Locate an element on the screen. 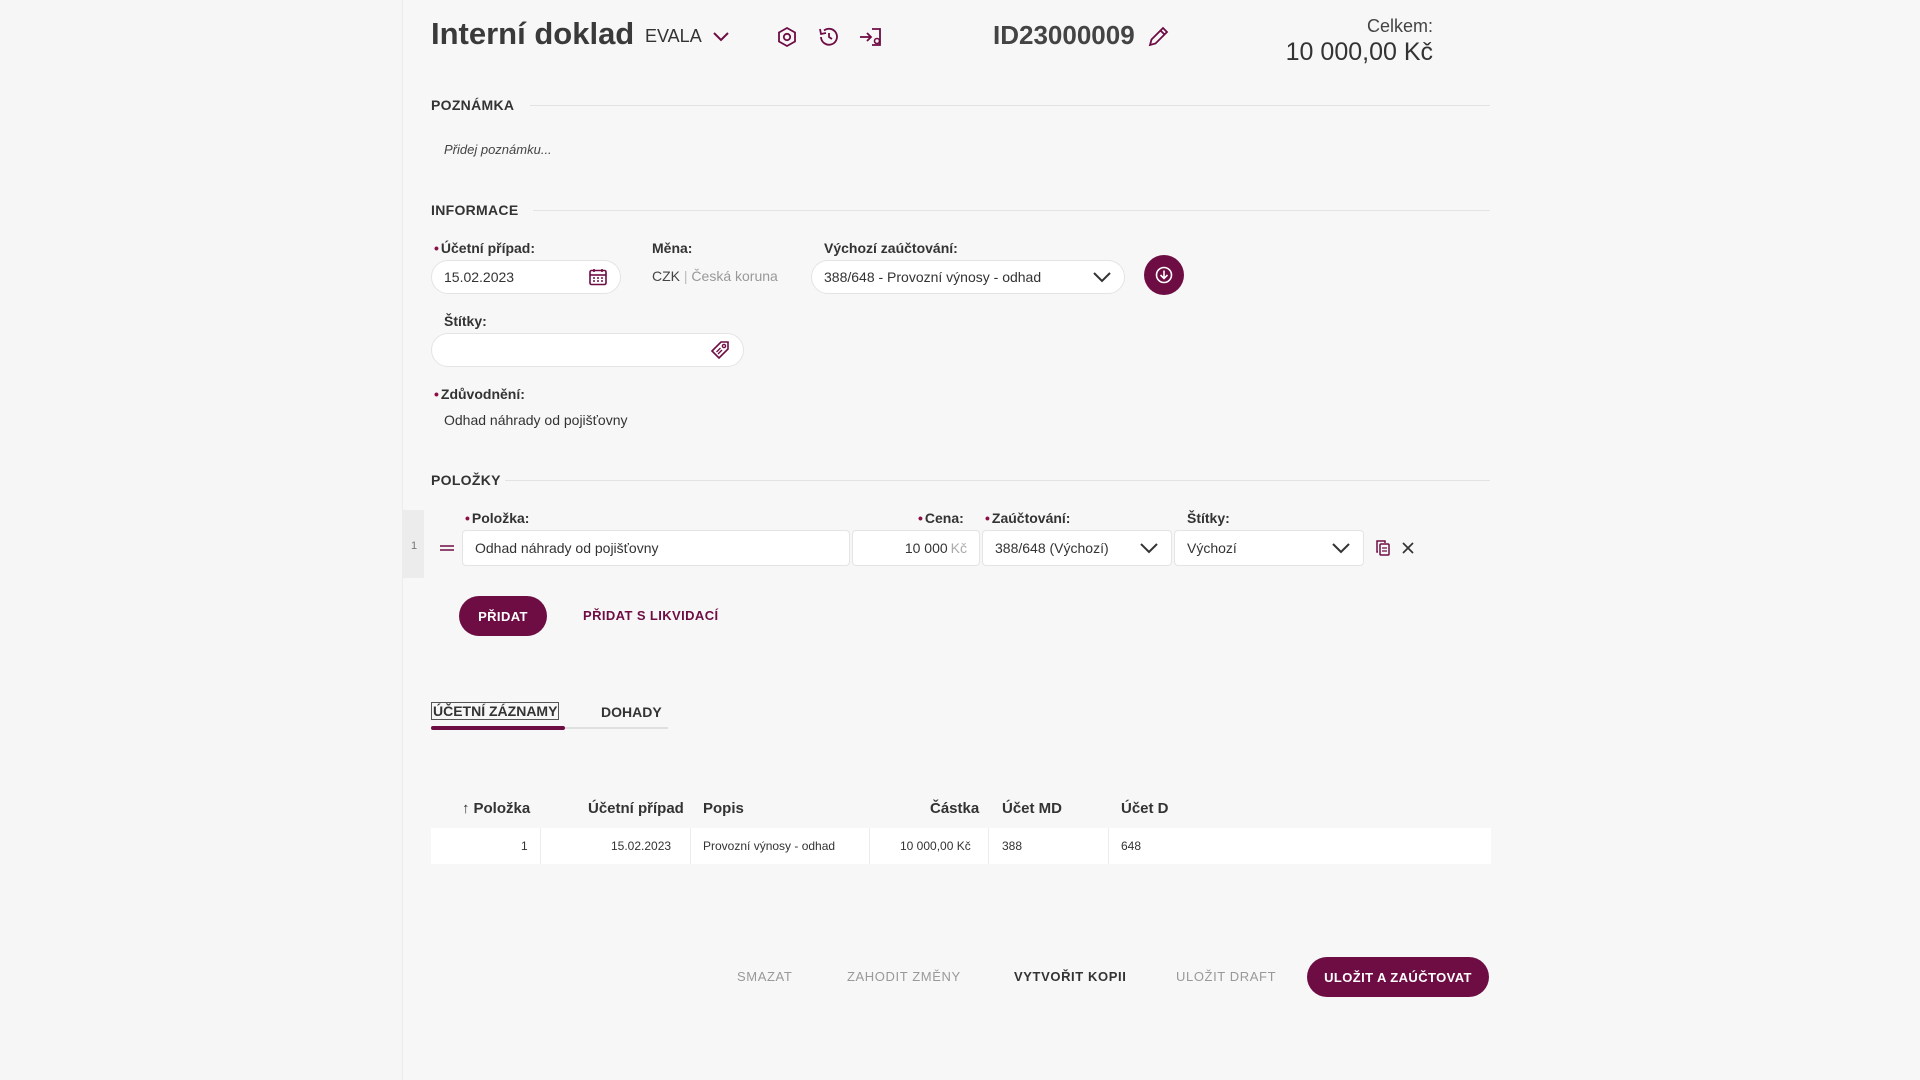 This screenshot has height=1080, width=1920. item-name-input: Odhad náhrady od pojišťovny is located at coordinates (656, 548).